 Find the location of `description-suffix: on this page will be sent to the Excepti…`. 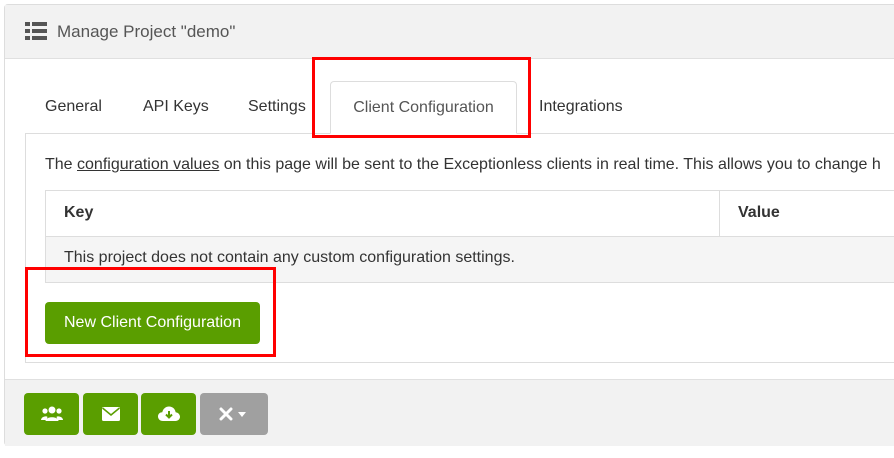

description-suffix: on this page will be sent to the Excepti… is located at coordinates (550, 164).